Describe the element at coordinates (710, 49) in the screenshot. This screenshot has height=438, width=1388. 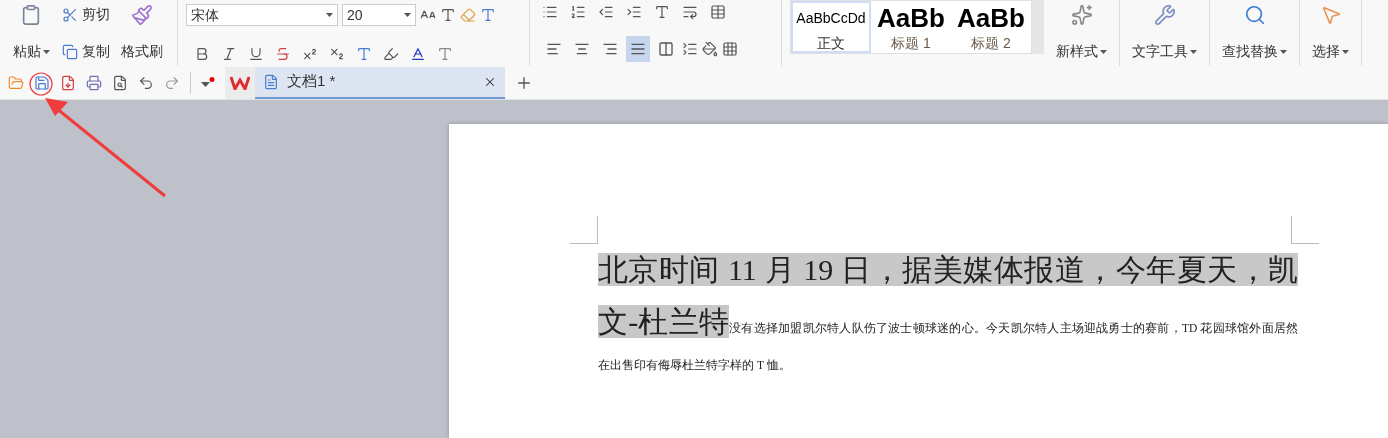
I see `paint-bucket-icon` at that location.